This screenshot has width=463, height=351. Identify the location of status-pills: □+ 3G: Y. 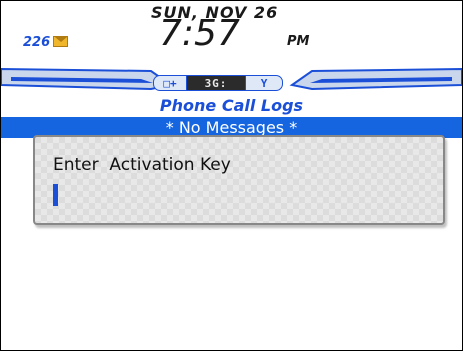
(218, 83).